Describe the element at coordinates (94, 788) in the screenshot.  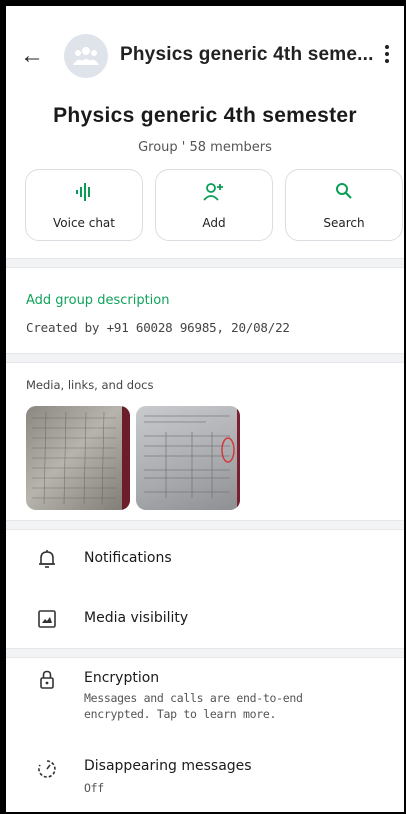
I see `disappearing-messages-status: Off` at that location.